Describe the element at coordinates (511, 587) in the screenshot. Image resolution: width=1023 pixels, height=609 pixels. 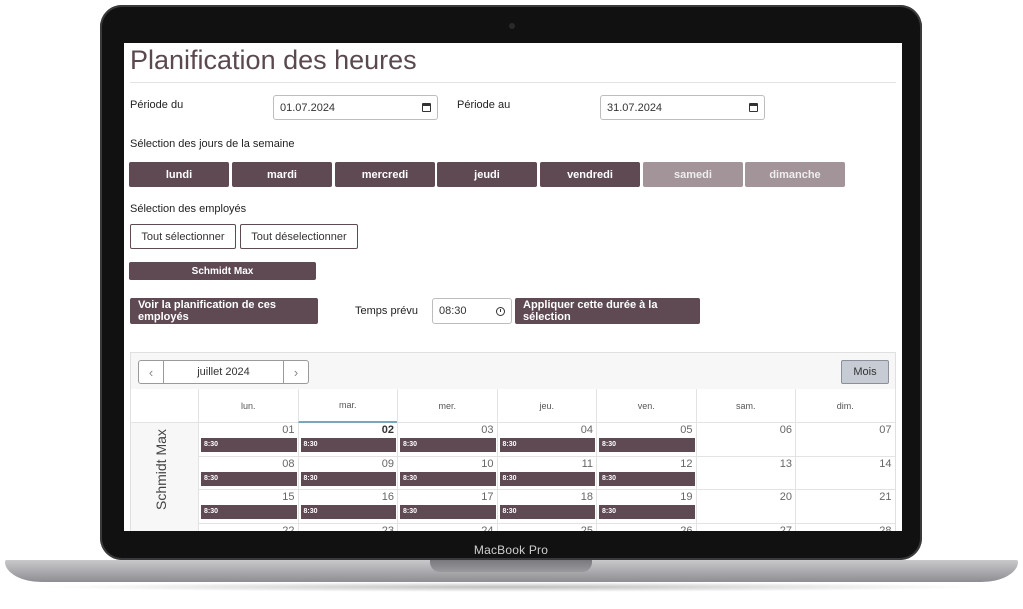
I see `laptop-shadow` at that location.